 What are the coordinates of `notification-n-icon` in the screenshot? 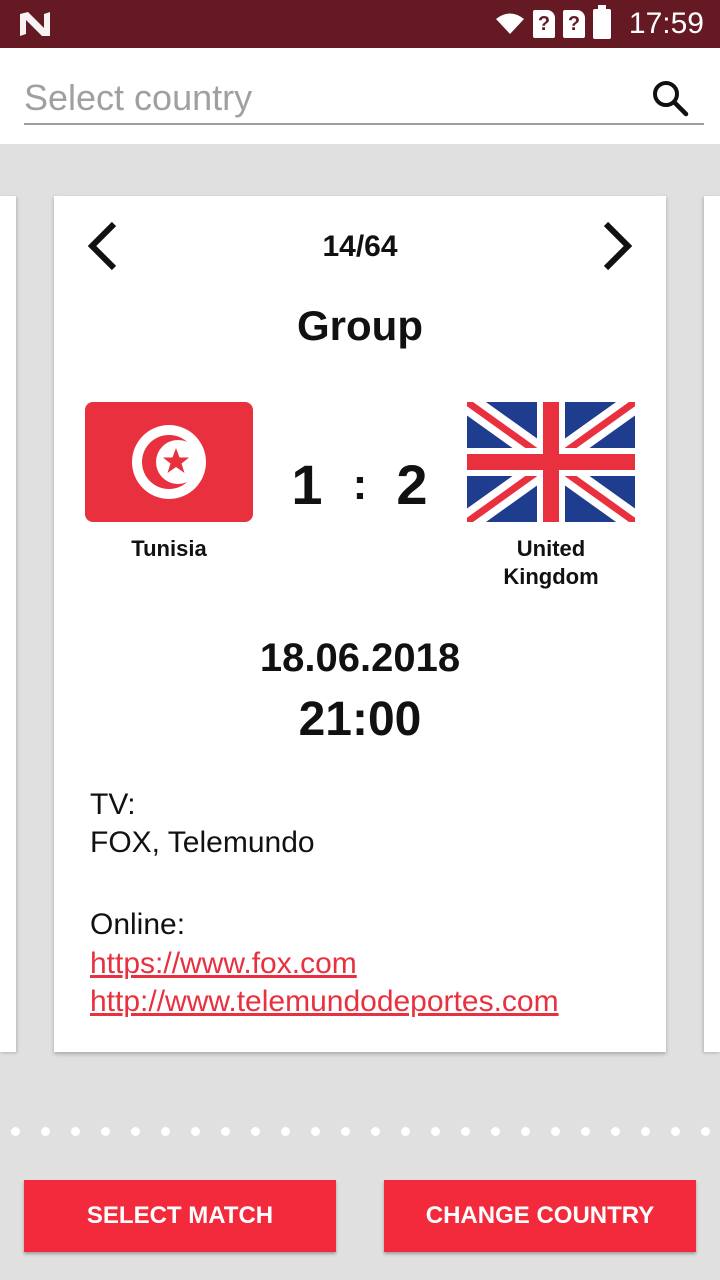 It's located at (35, 24).